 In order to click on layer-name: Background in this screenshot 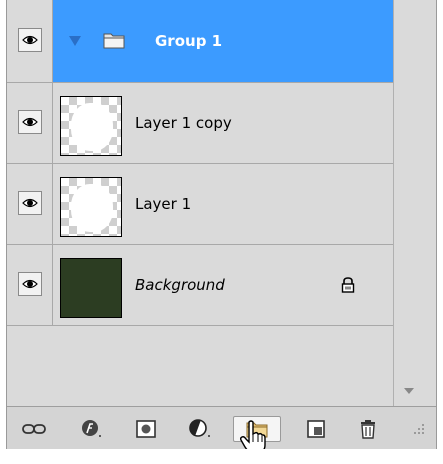, I will do `click(180, 285)`.